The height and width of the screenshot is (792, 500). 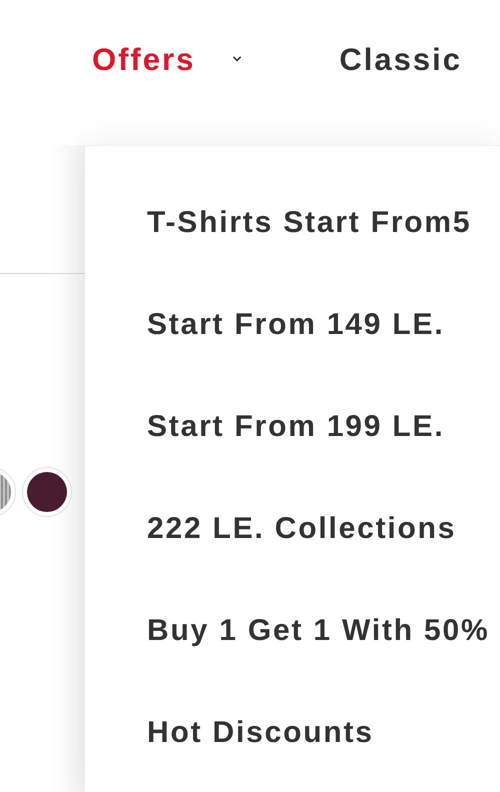 What do you see at coordinates (323, 529) in the screenshot?
I see `menu-item: 222 LE. Collections` at bounding box center [323, 529].